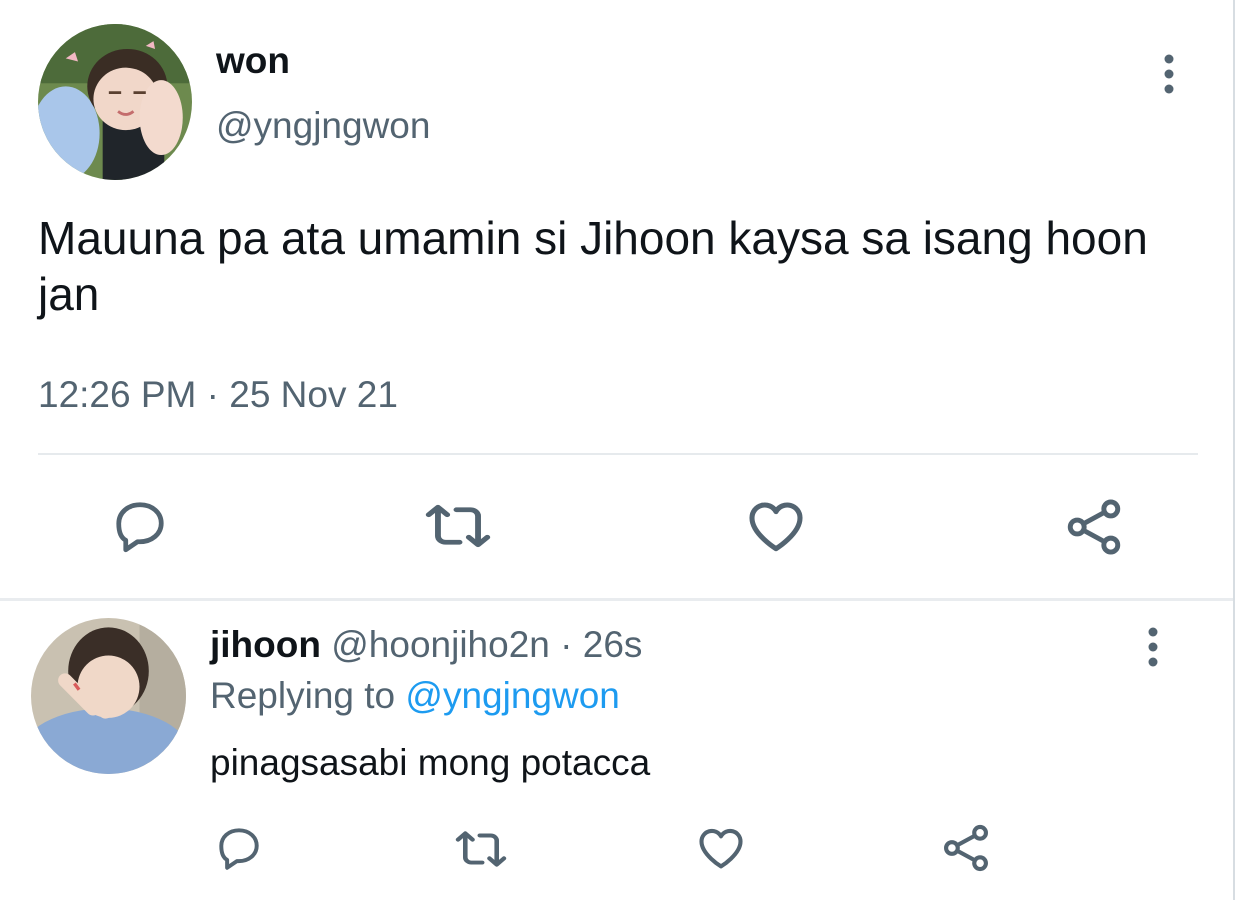  I want to click on reply-time: 26s, so click(613, 644).